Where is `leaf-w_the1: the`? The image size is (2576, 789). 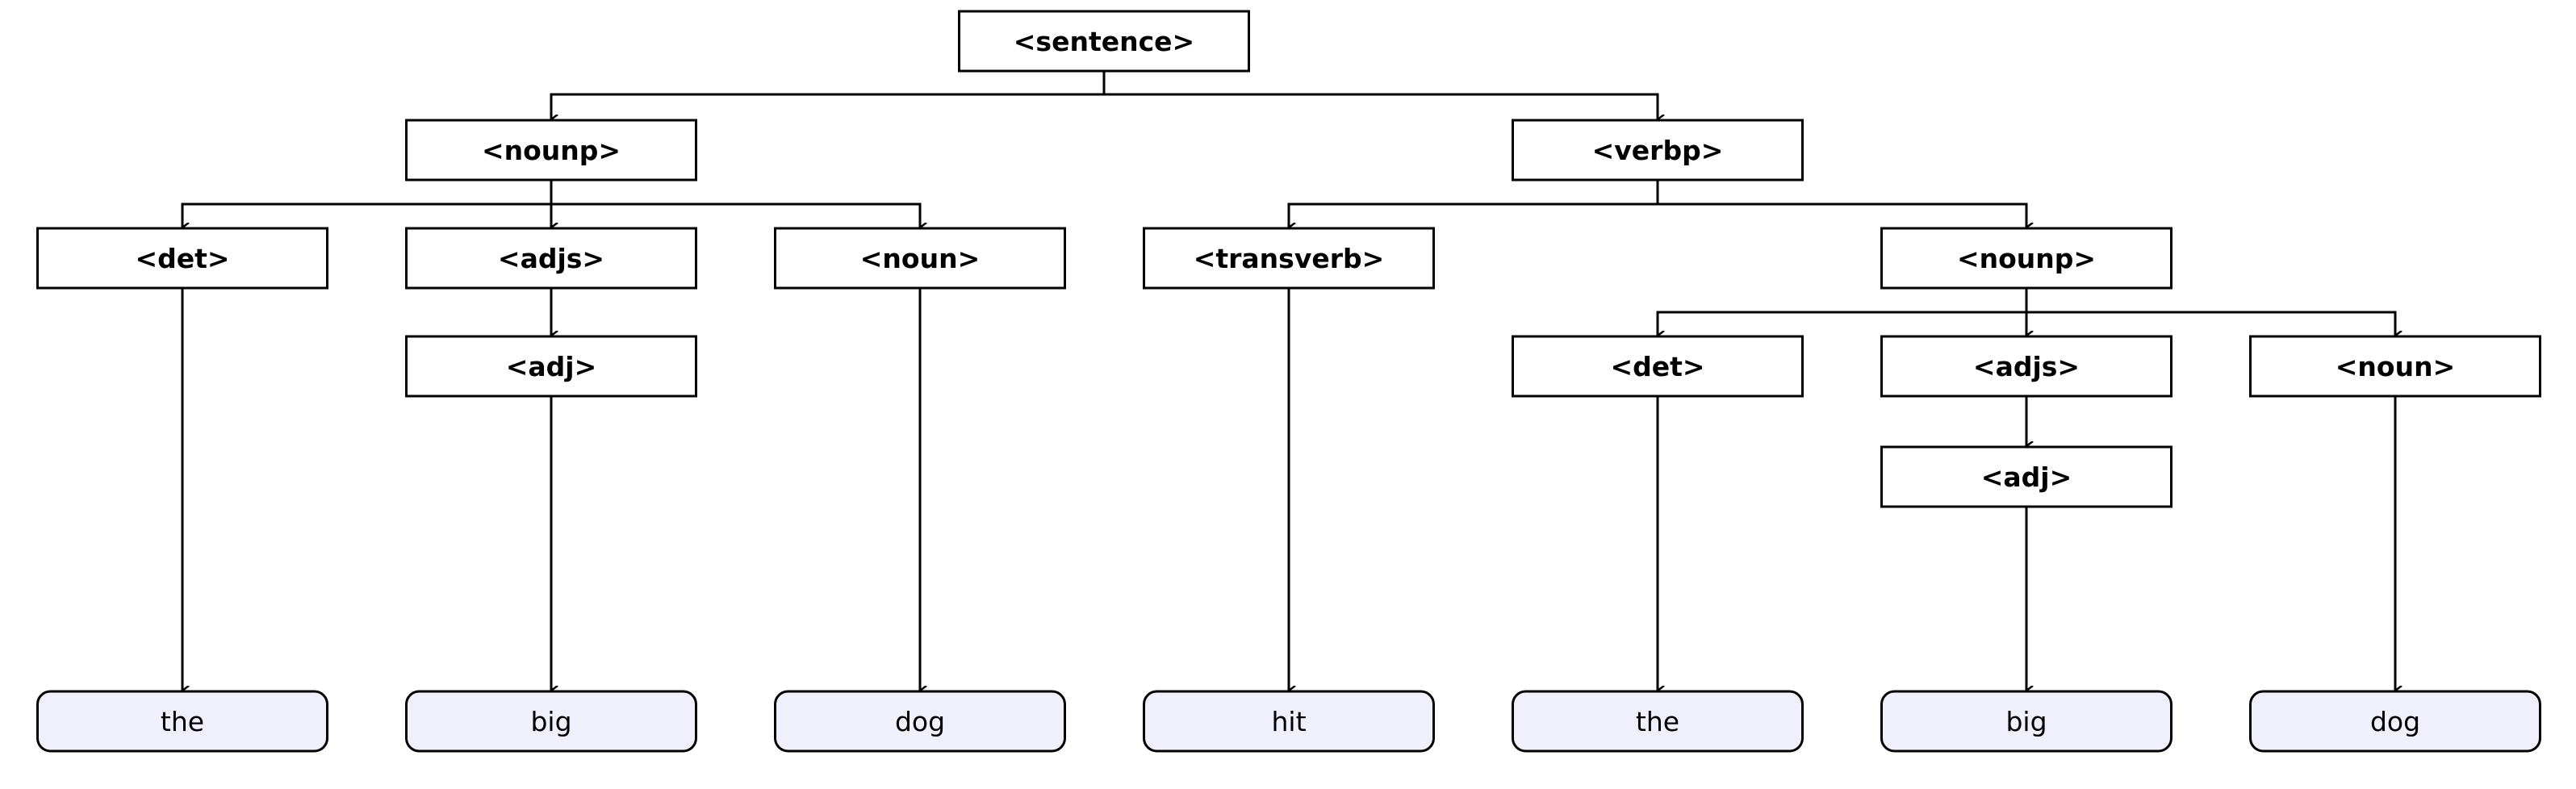
leaf-w_the1: the is located at coordinates (182, 721).